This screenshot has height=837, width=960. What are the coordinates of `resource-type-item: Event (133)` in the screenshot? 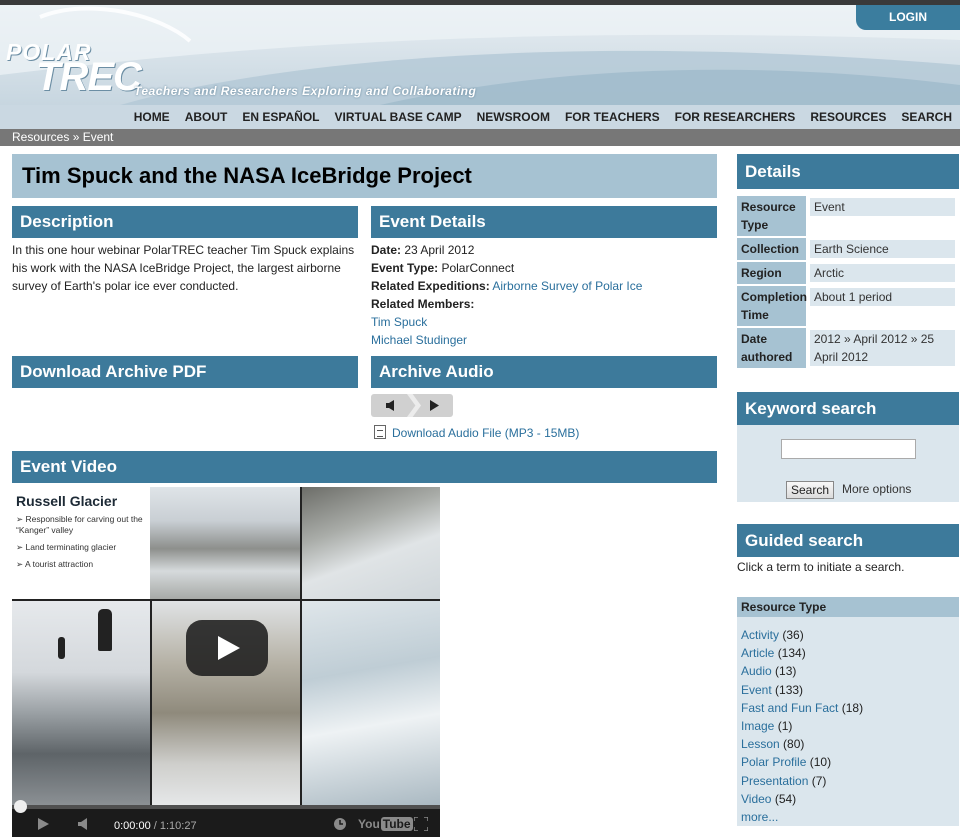 It's located at (850, 690).